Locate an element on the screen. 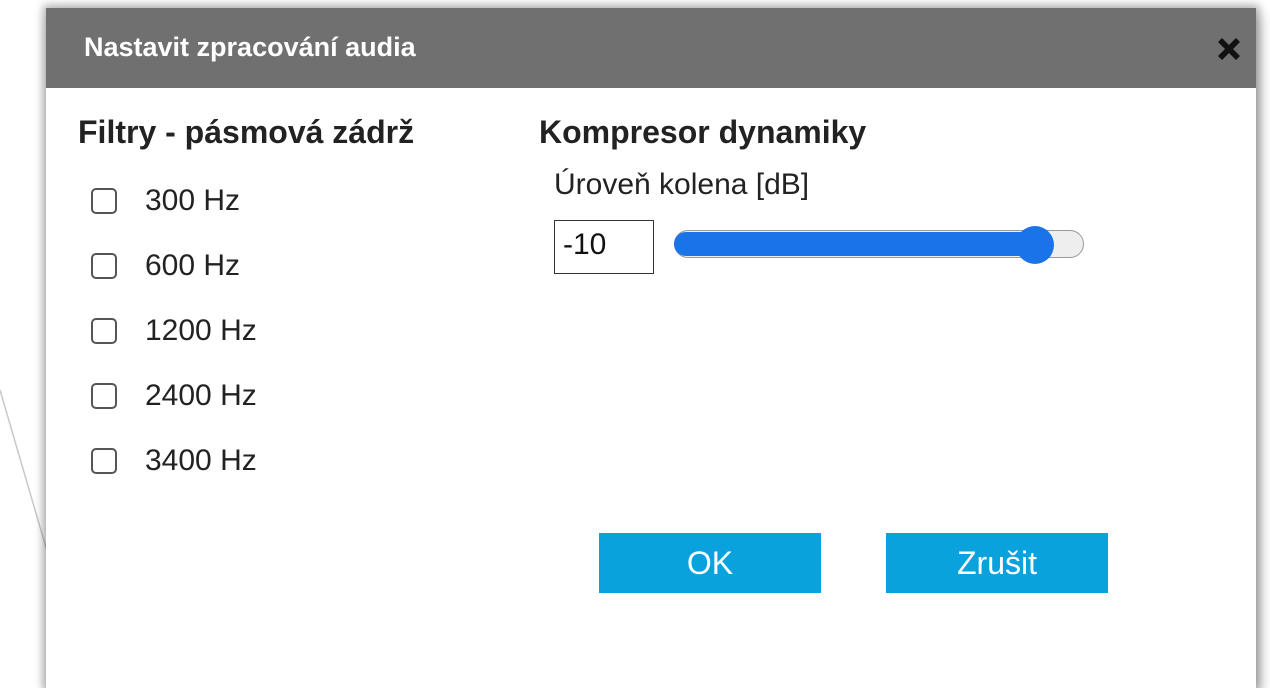 The image size is (1270, 688). slider-fill is located at coordinates (854, 244).